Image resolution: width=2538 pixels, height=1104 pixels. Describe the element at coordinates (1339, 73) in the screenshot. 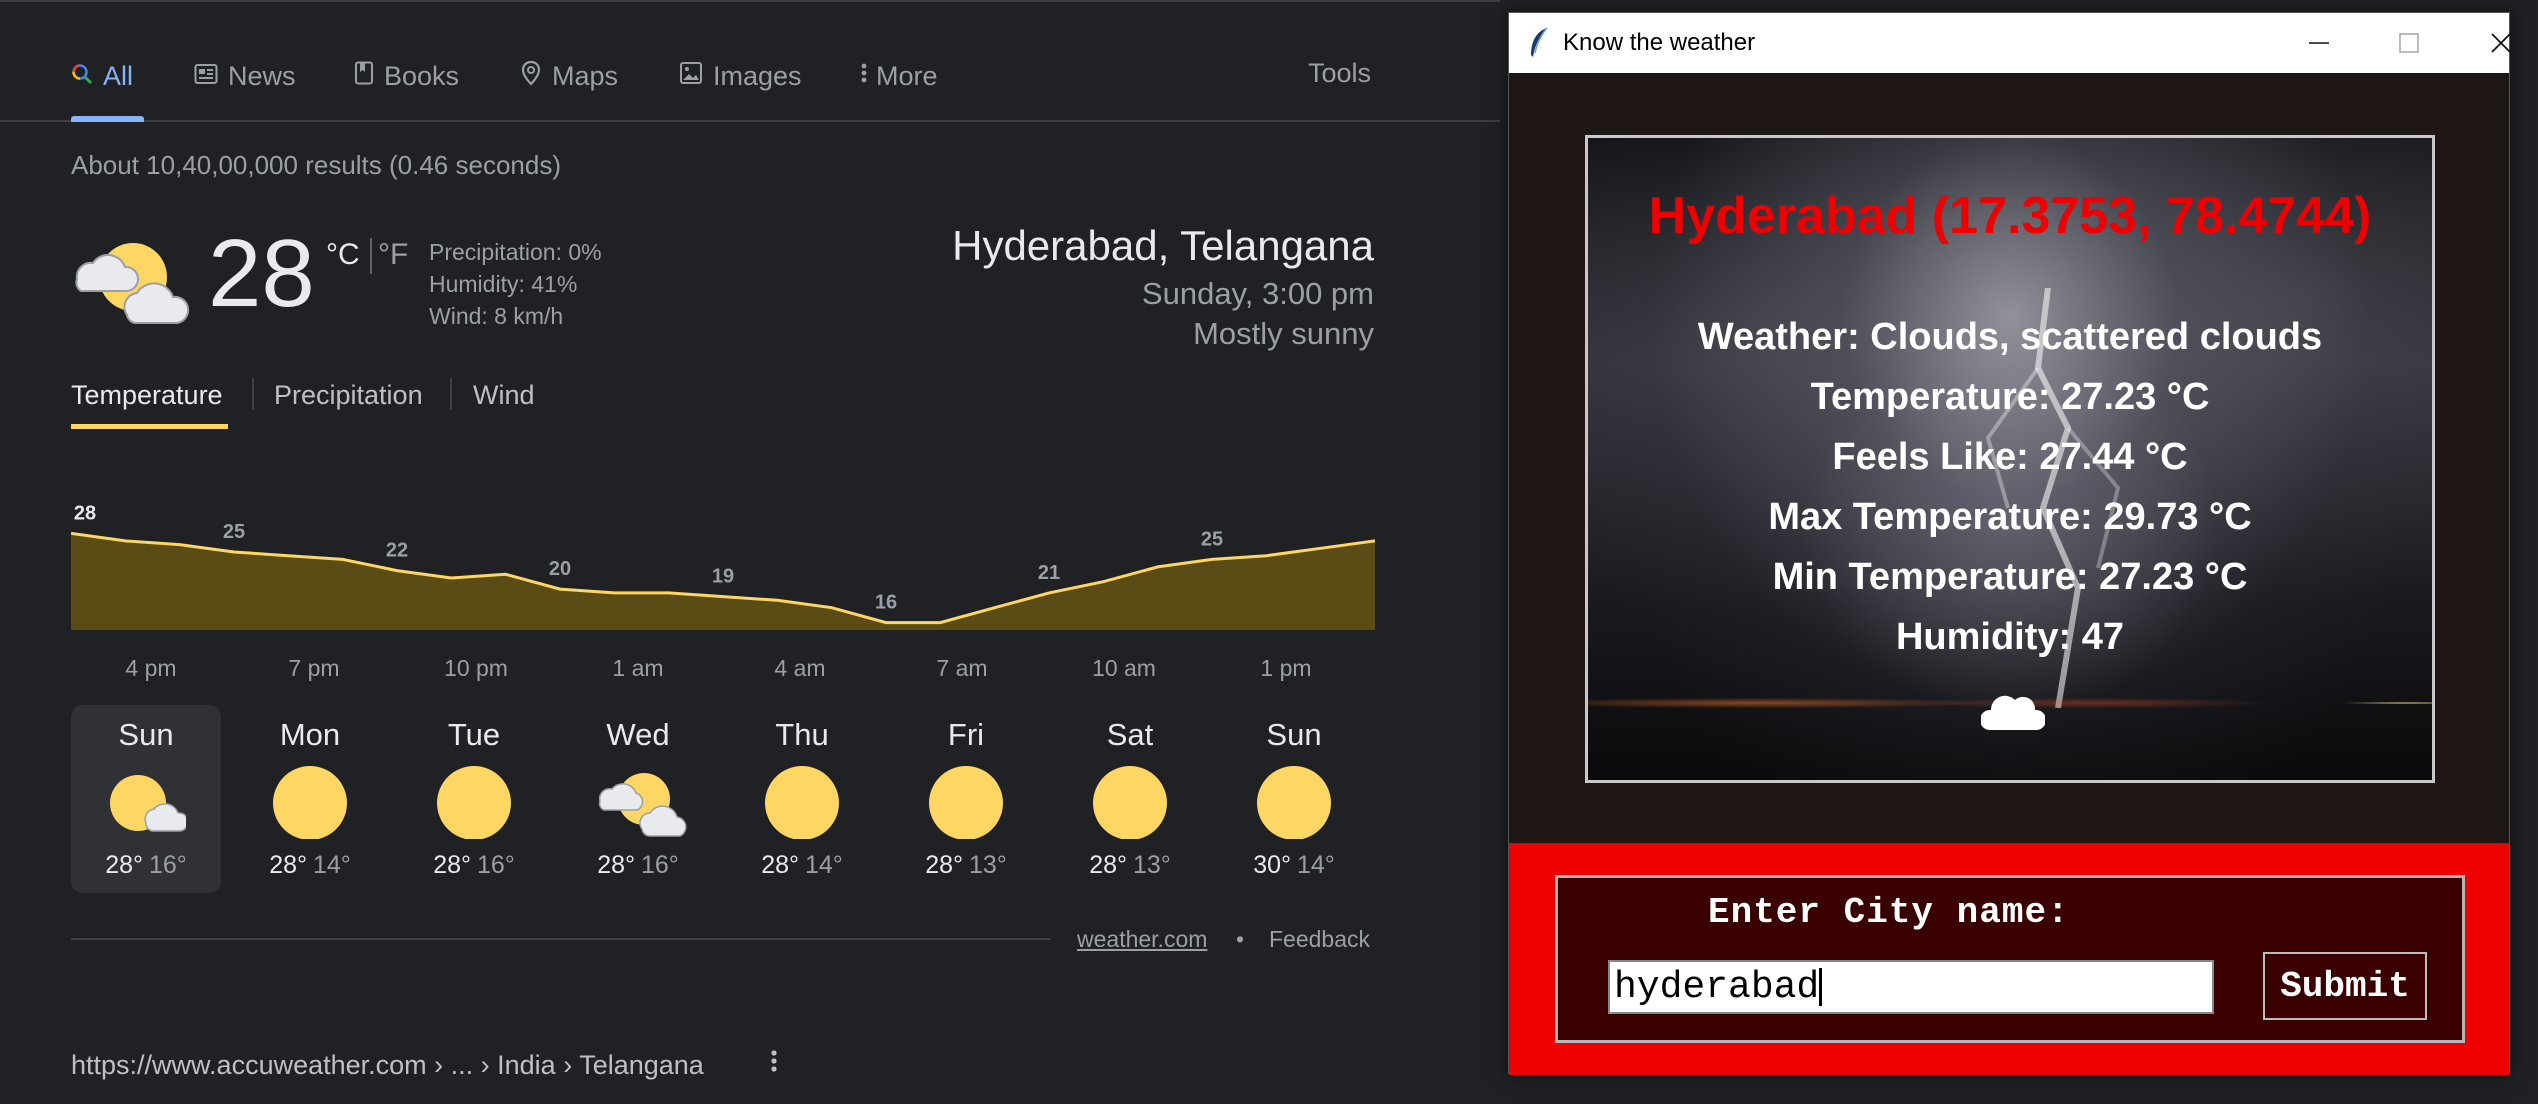

I see `tools-button: Tools` at that location.